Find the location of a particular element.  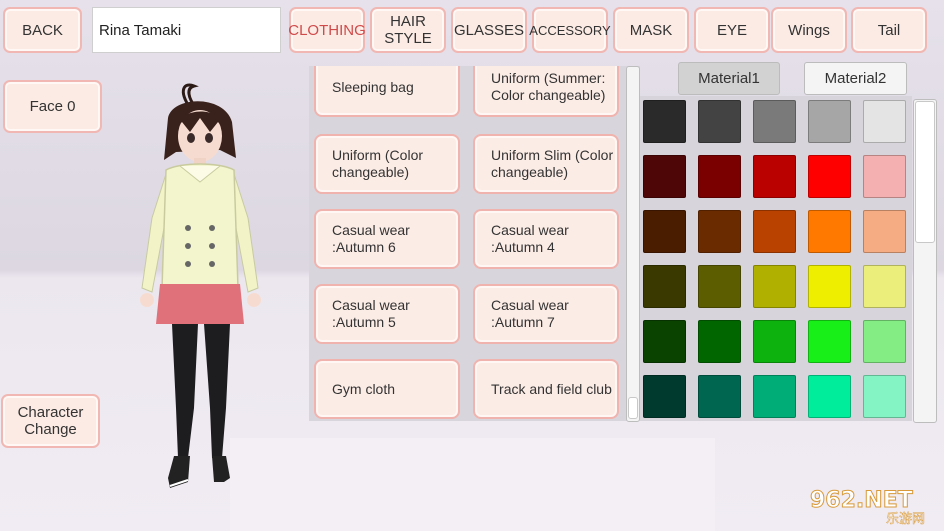

tab-hair-style: HAIR STYLE is located at coordinates (408, 30).